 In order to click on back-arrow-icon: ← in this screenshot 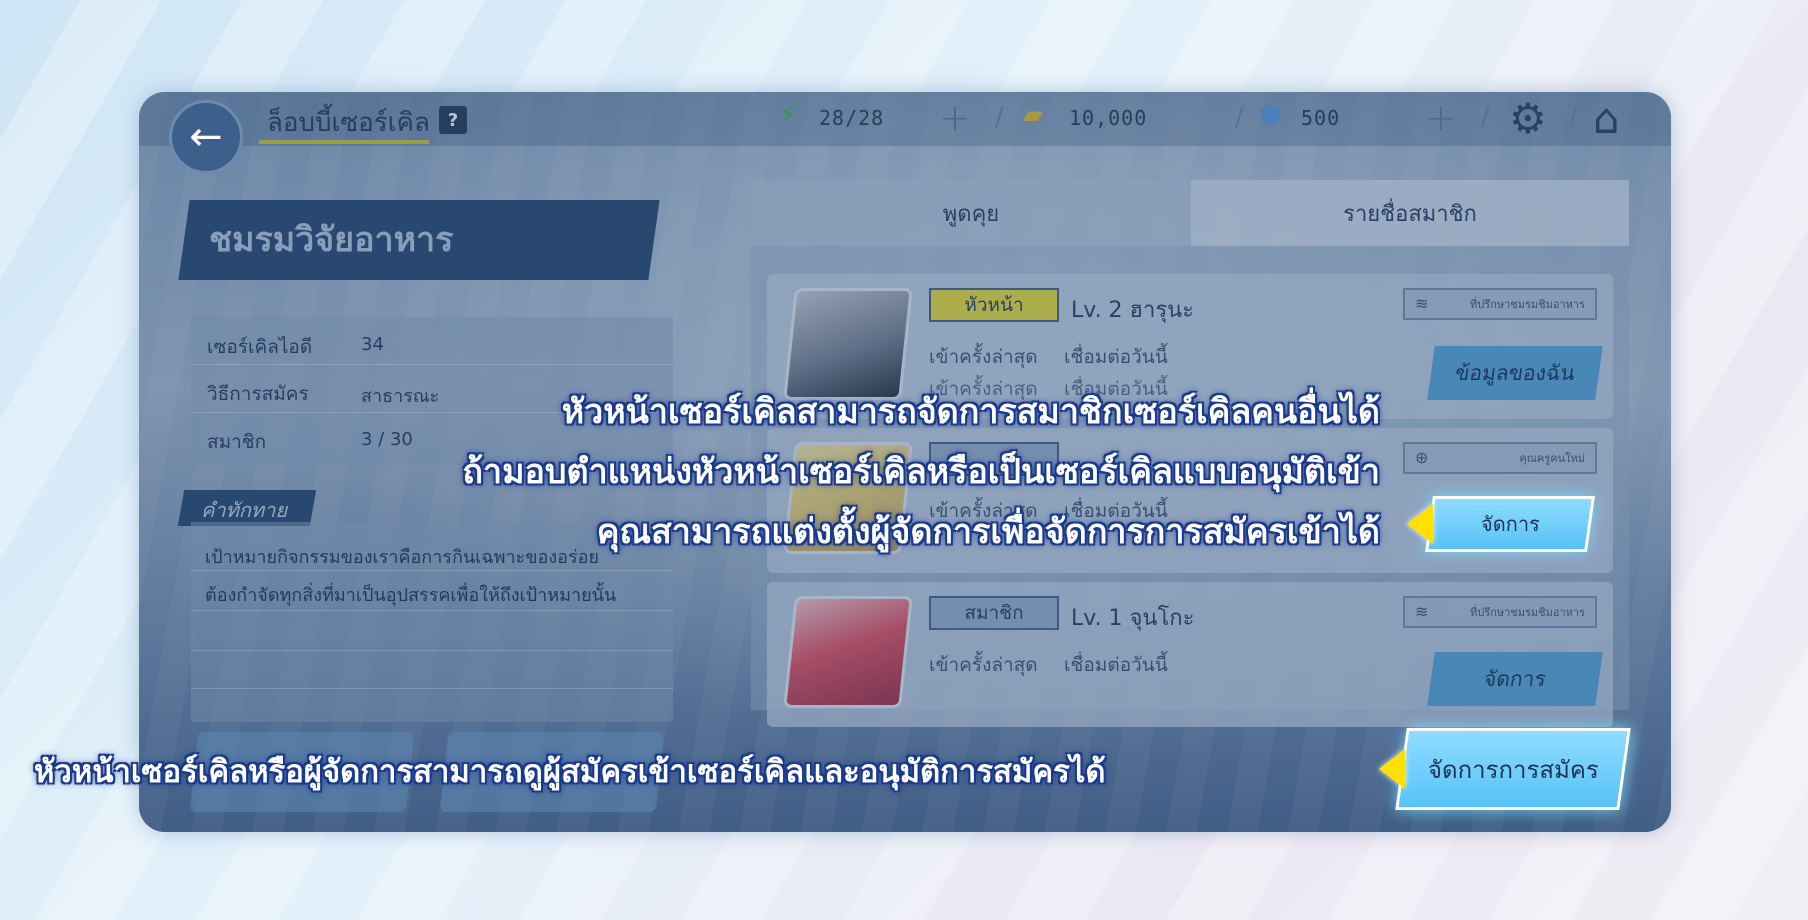, I will do `click(206, 137)`.